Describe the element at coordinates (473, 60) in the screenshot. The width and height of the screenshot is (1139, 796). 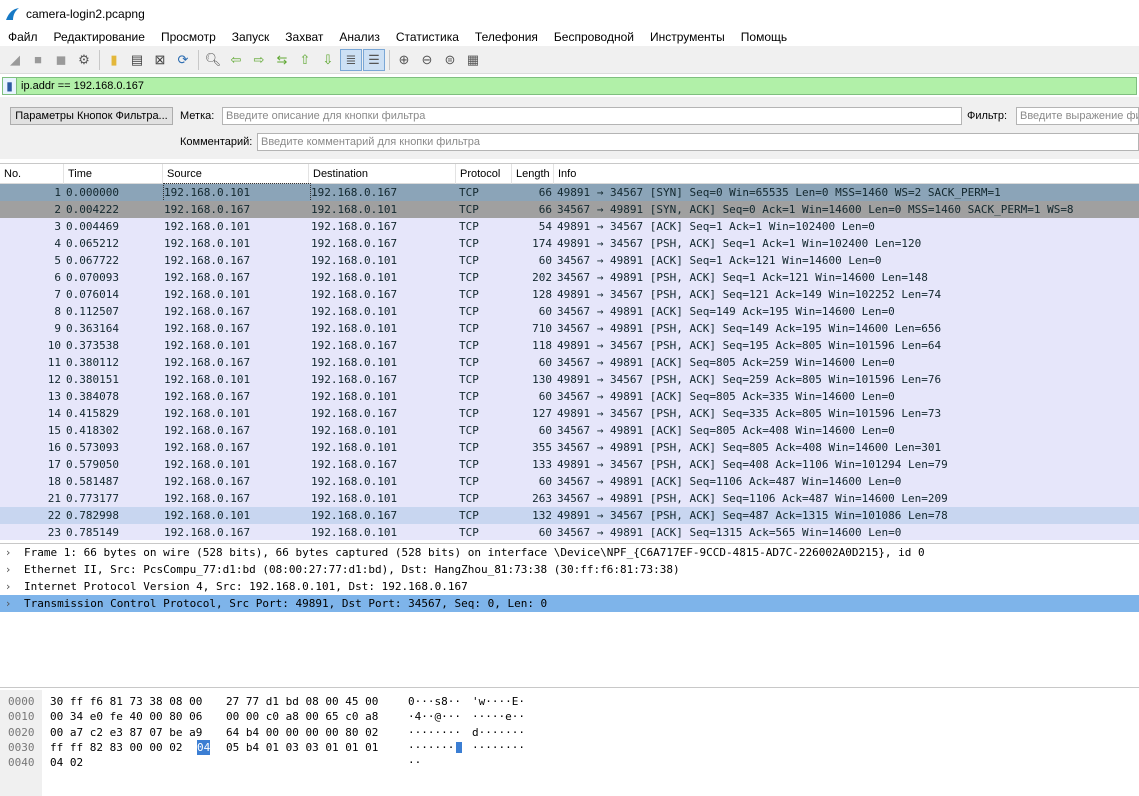
I see `resize-columns-icon: ▦` at that location.